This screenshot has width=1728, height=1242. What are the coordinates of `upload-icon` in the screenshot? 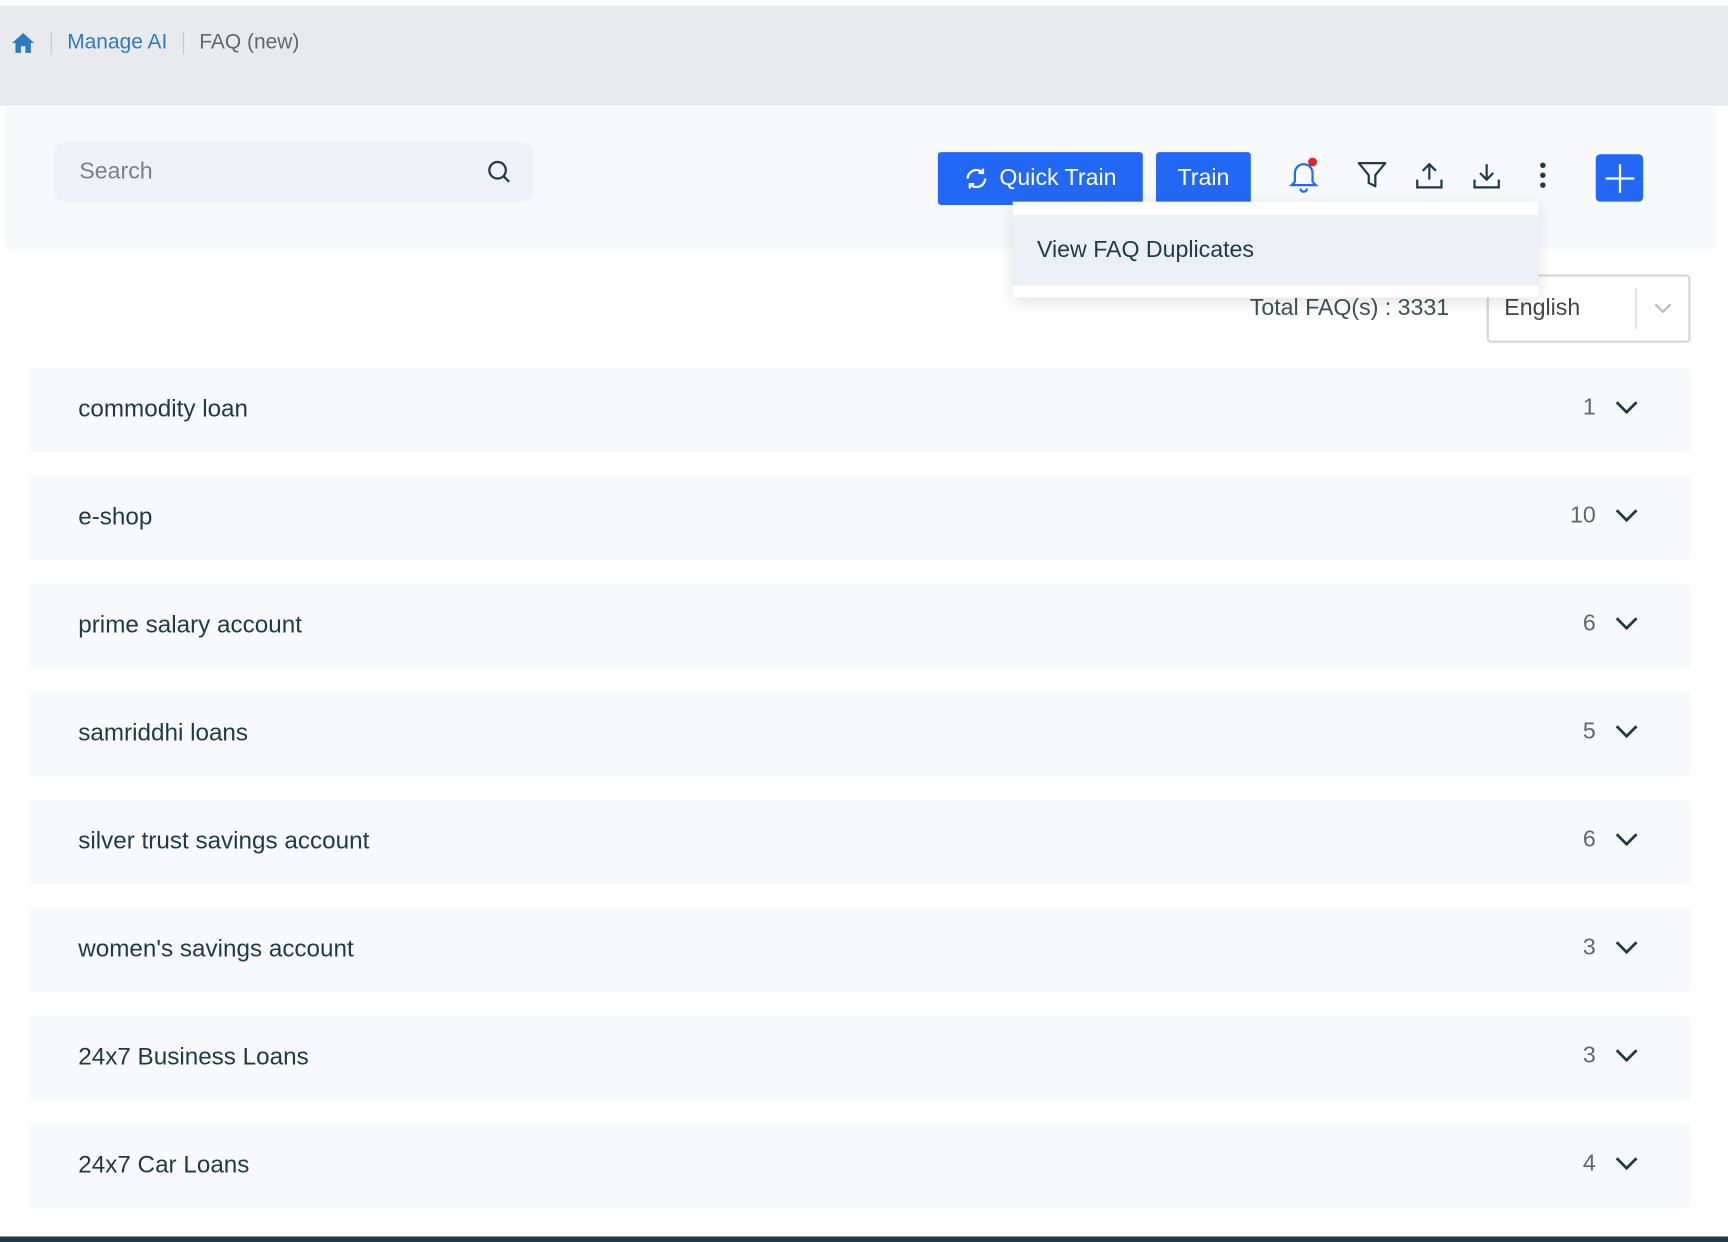 It's located at (1429, 175).